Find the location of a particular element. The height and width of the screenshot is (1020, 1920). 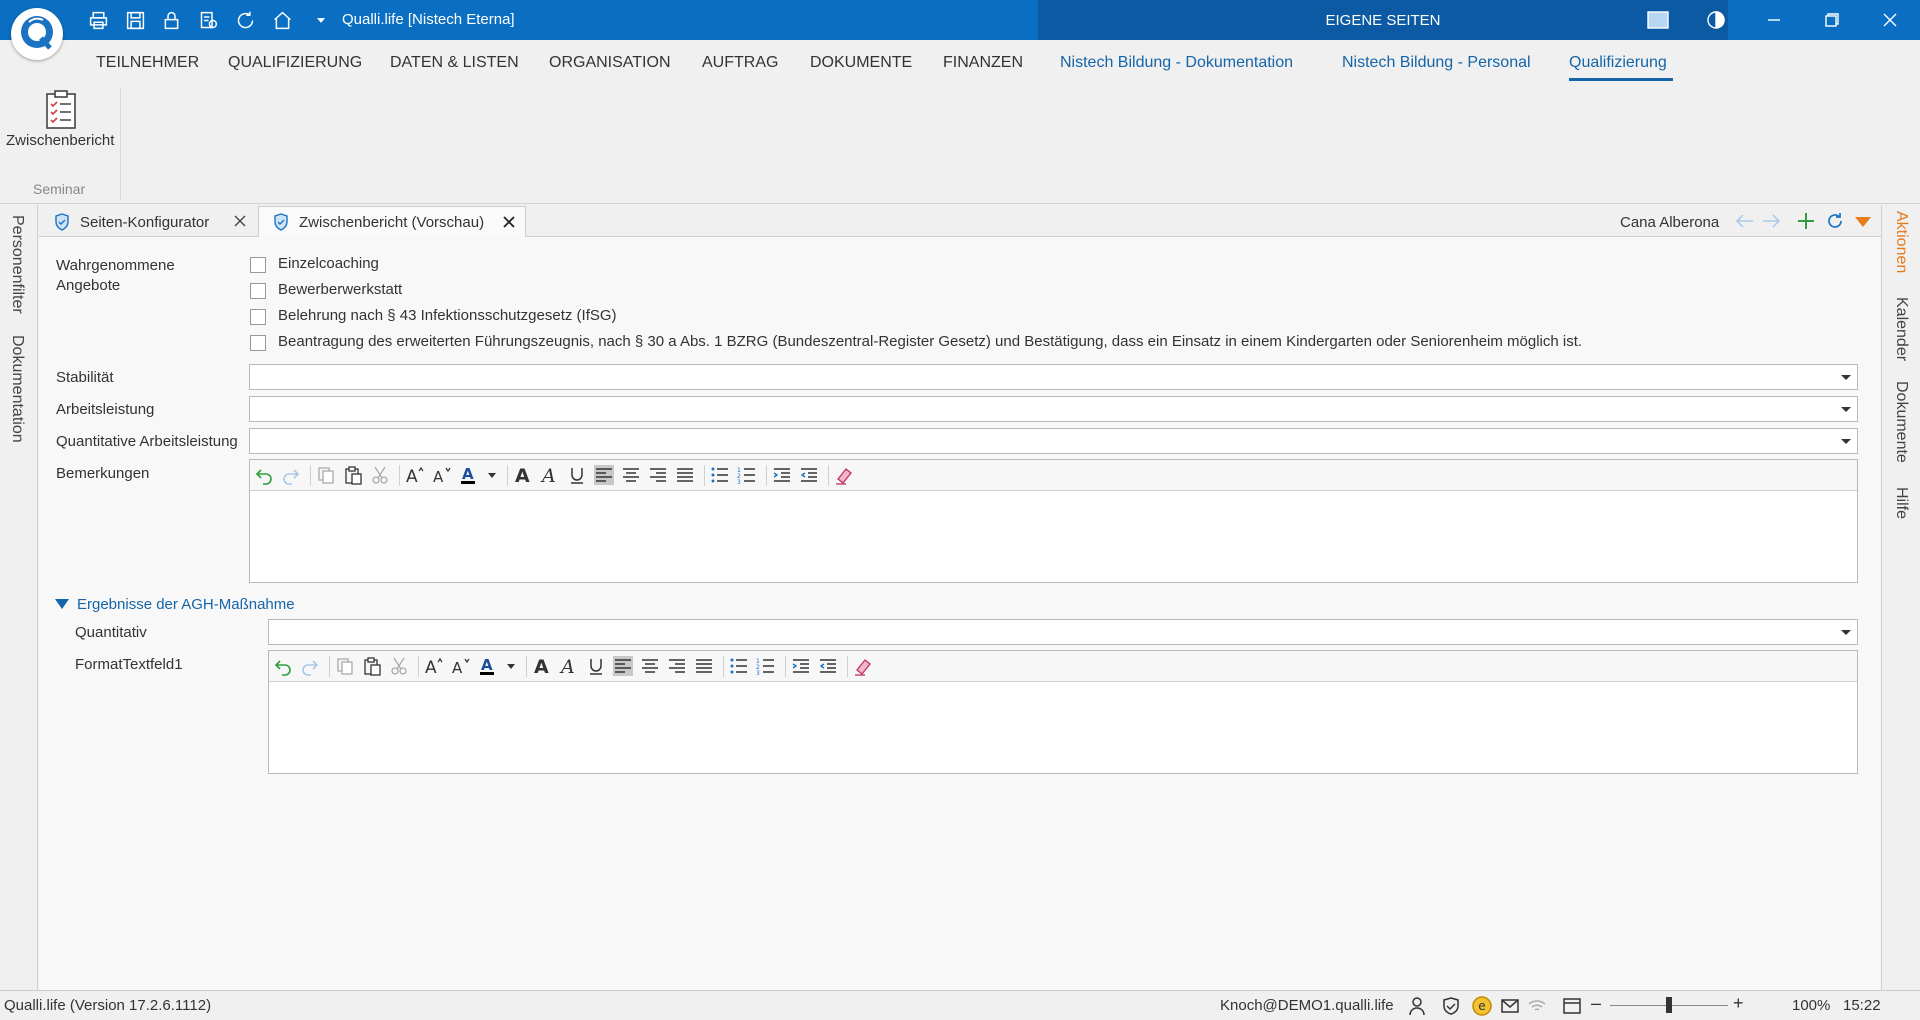

grow-font-icon: A is located at coordinates (415, 475).